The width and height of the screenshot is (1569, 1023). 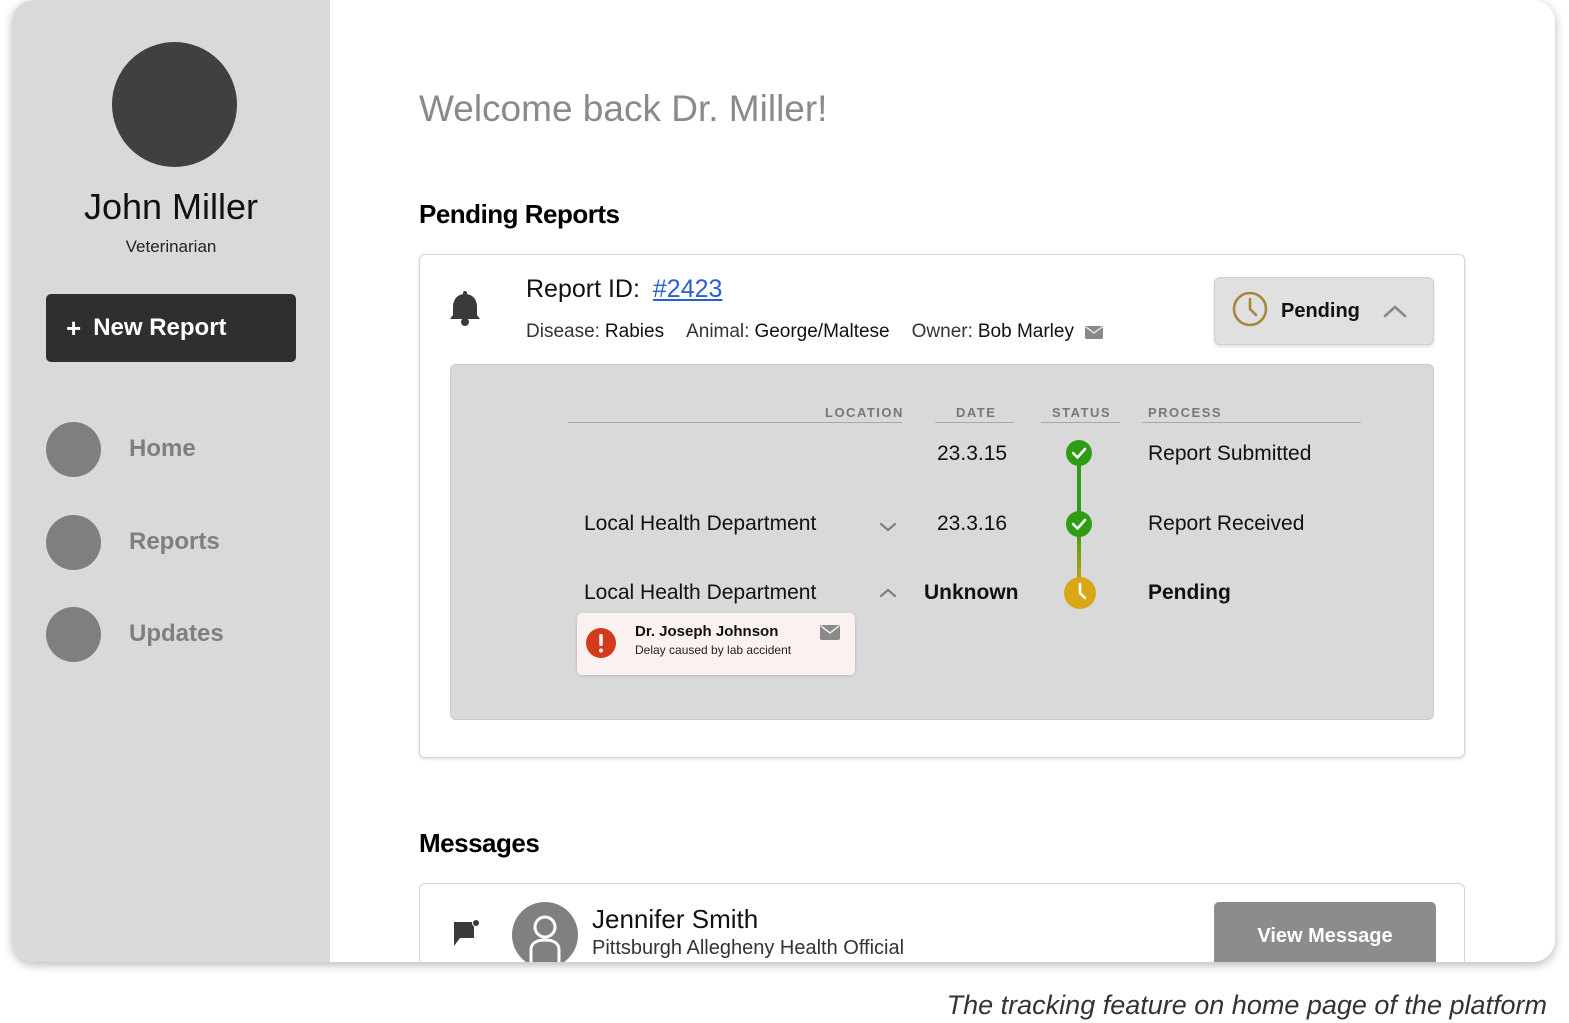 What do you see at coordinates (1320, 310) in the screenshot?
I see `status-label: Pending` at bounding box center [1320, 310].